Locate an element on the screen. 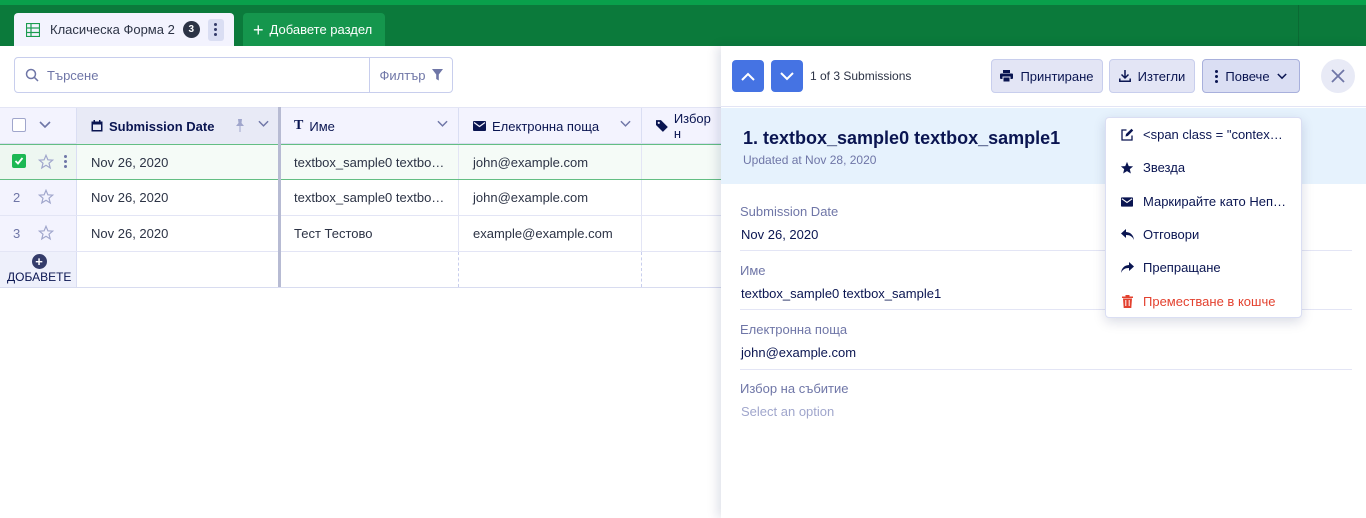 This screenshot has height=518, width=1366. mail-icon is located at coordinates (1127, 202).